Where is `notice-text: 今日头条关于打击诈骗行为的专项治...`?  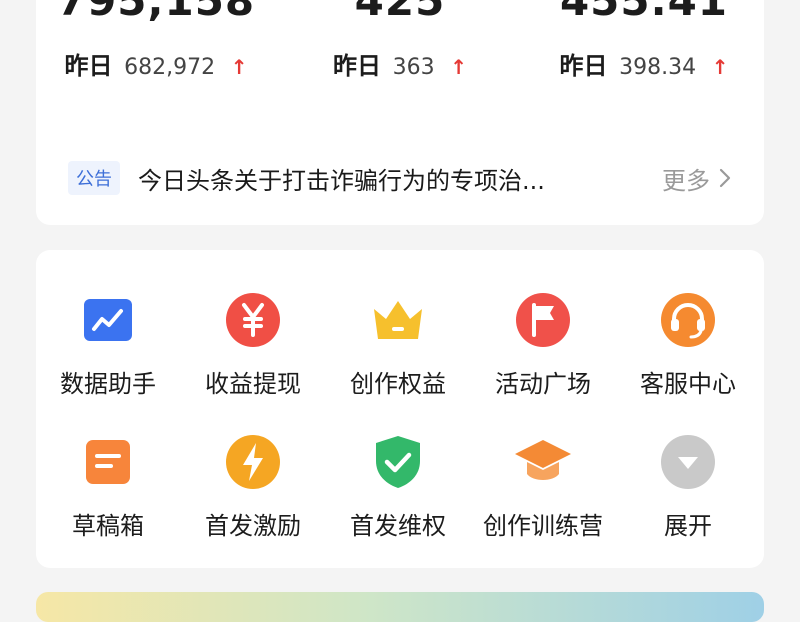 notice-text: 今日头条关于打击诈骗行为的专项治... is located at coordinates (400, 178).